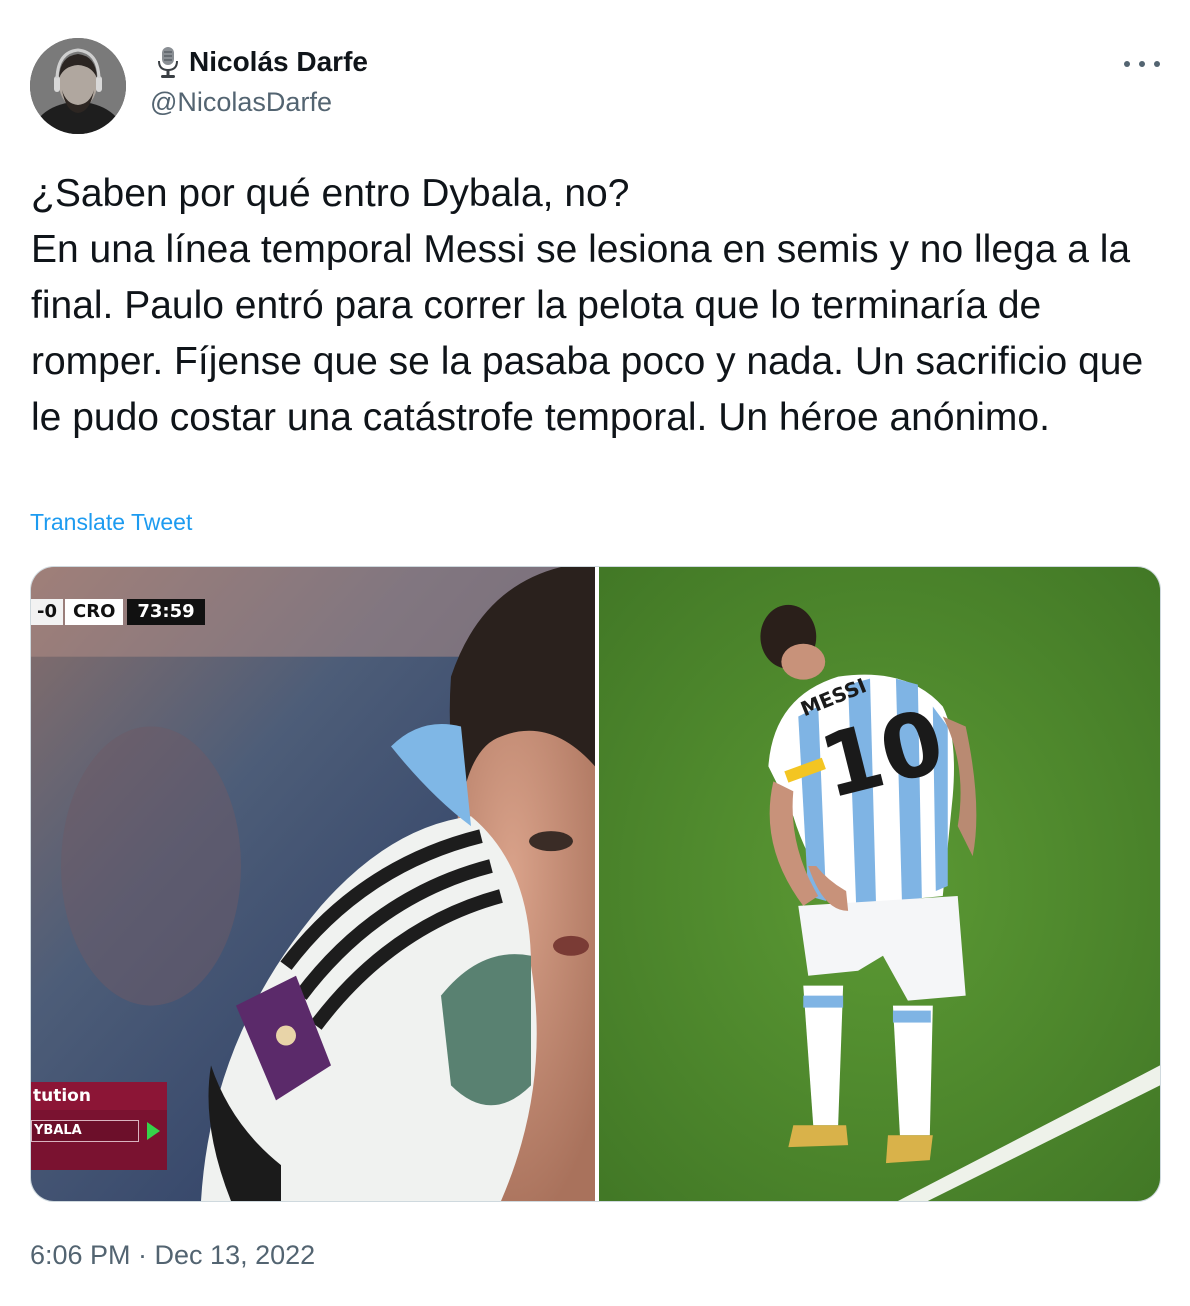 Image resolution: width=1190 pixels, height=1306 pixels. I want to click on scorebug: -0 CRO 73:59, so click(118, 612).